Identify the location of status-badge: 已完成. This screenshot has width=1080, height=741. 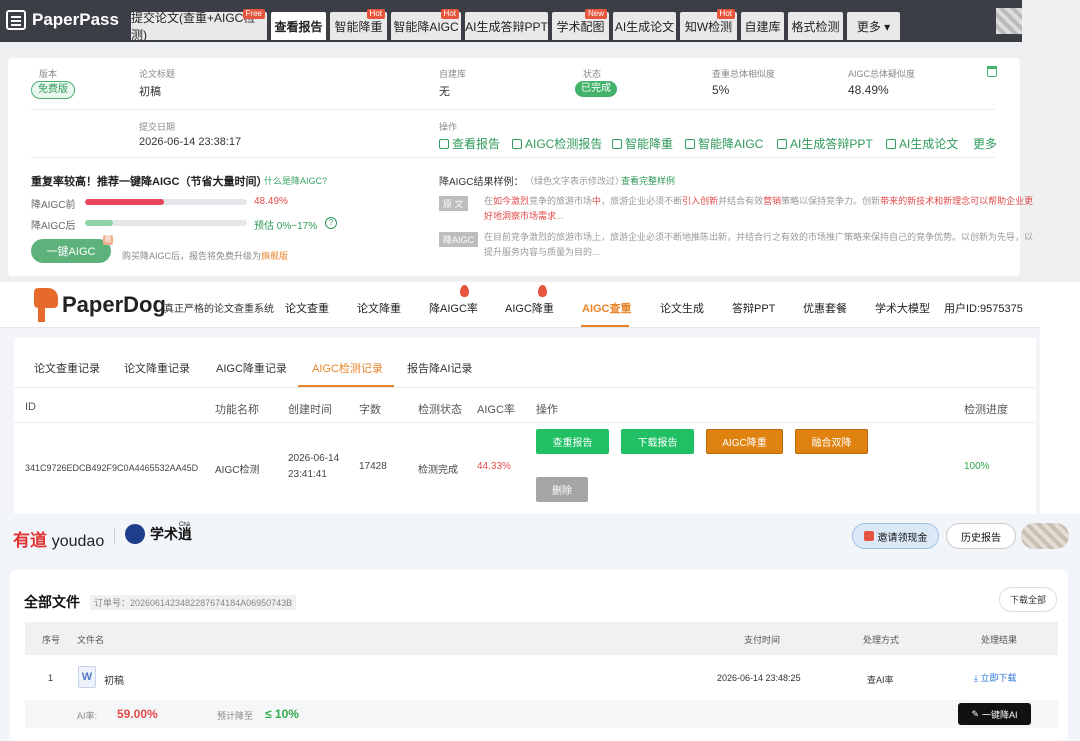
(596, 89).